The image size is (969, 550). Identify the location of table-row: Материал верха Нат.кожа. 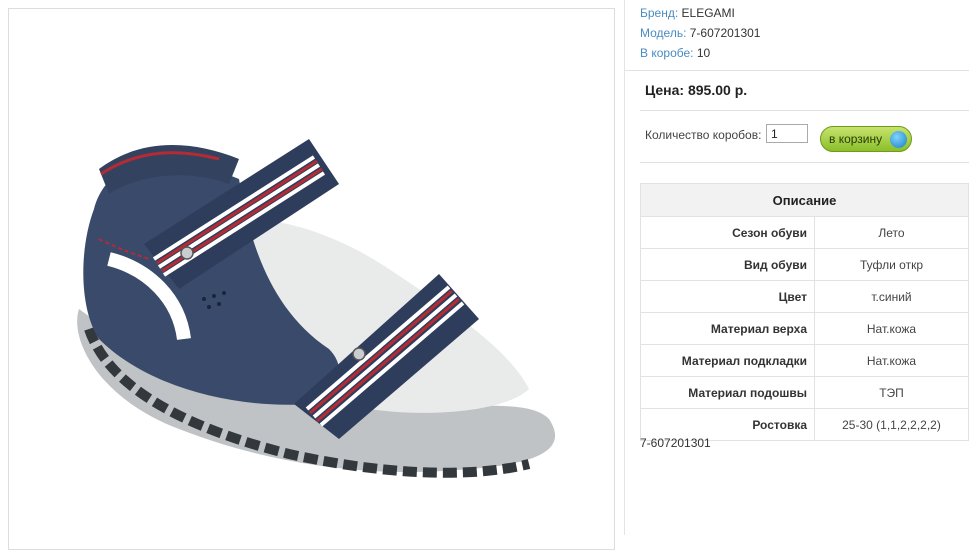
(804, 328).